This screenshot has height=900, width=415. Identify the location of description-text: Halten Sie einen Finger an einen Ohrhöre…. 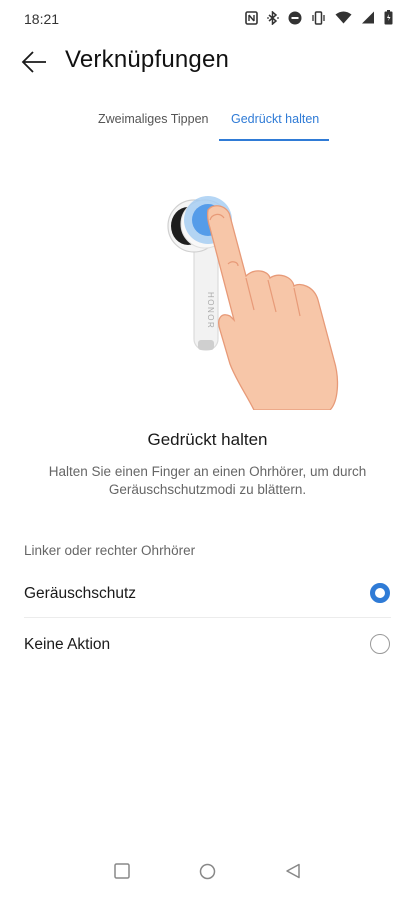
(207, 480).